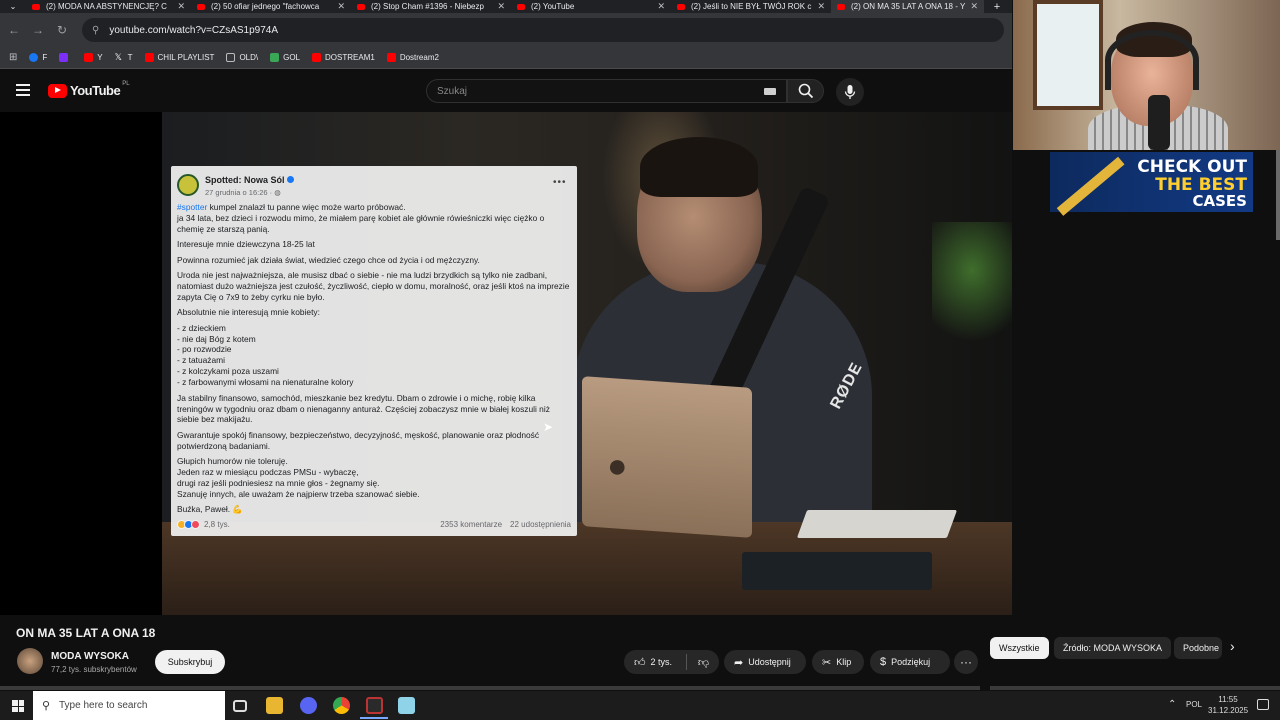 The height and width of the screenshot is (720, 1280). What do you see at coordinates (123, 57) in the screenshot?
I see `bookmark-item: 𝕏T` at bounding box center [123, 57].